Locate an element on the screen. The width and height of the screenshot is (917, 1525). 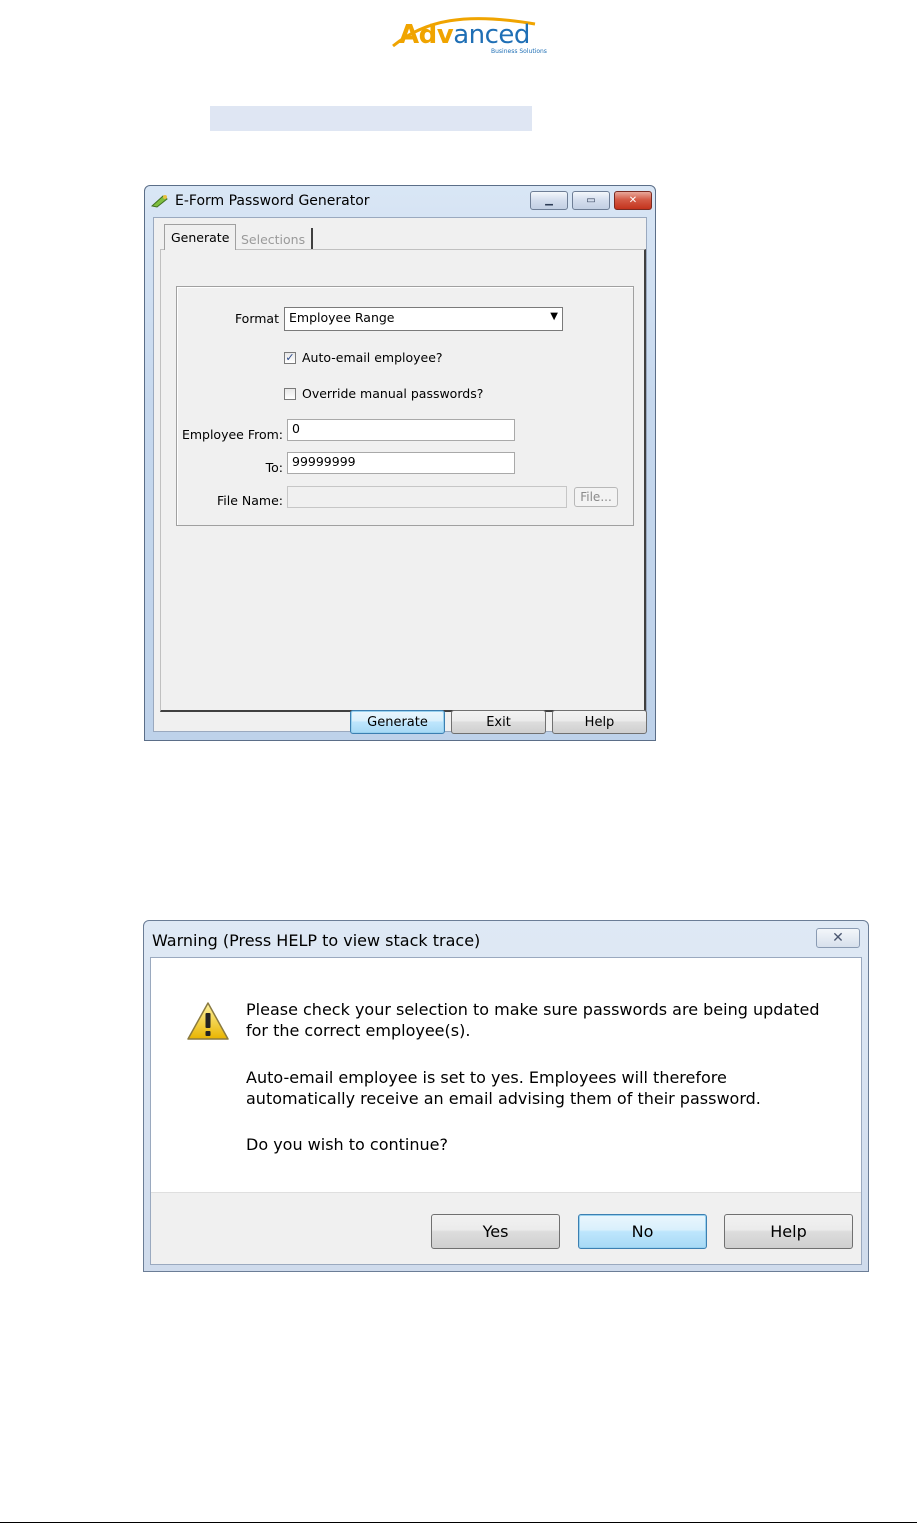
dialog-close-button: ✕ is located at coordinates (838, 938).